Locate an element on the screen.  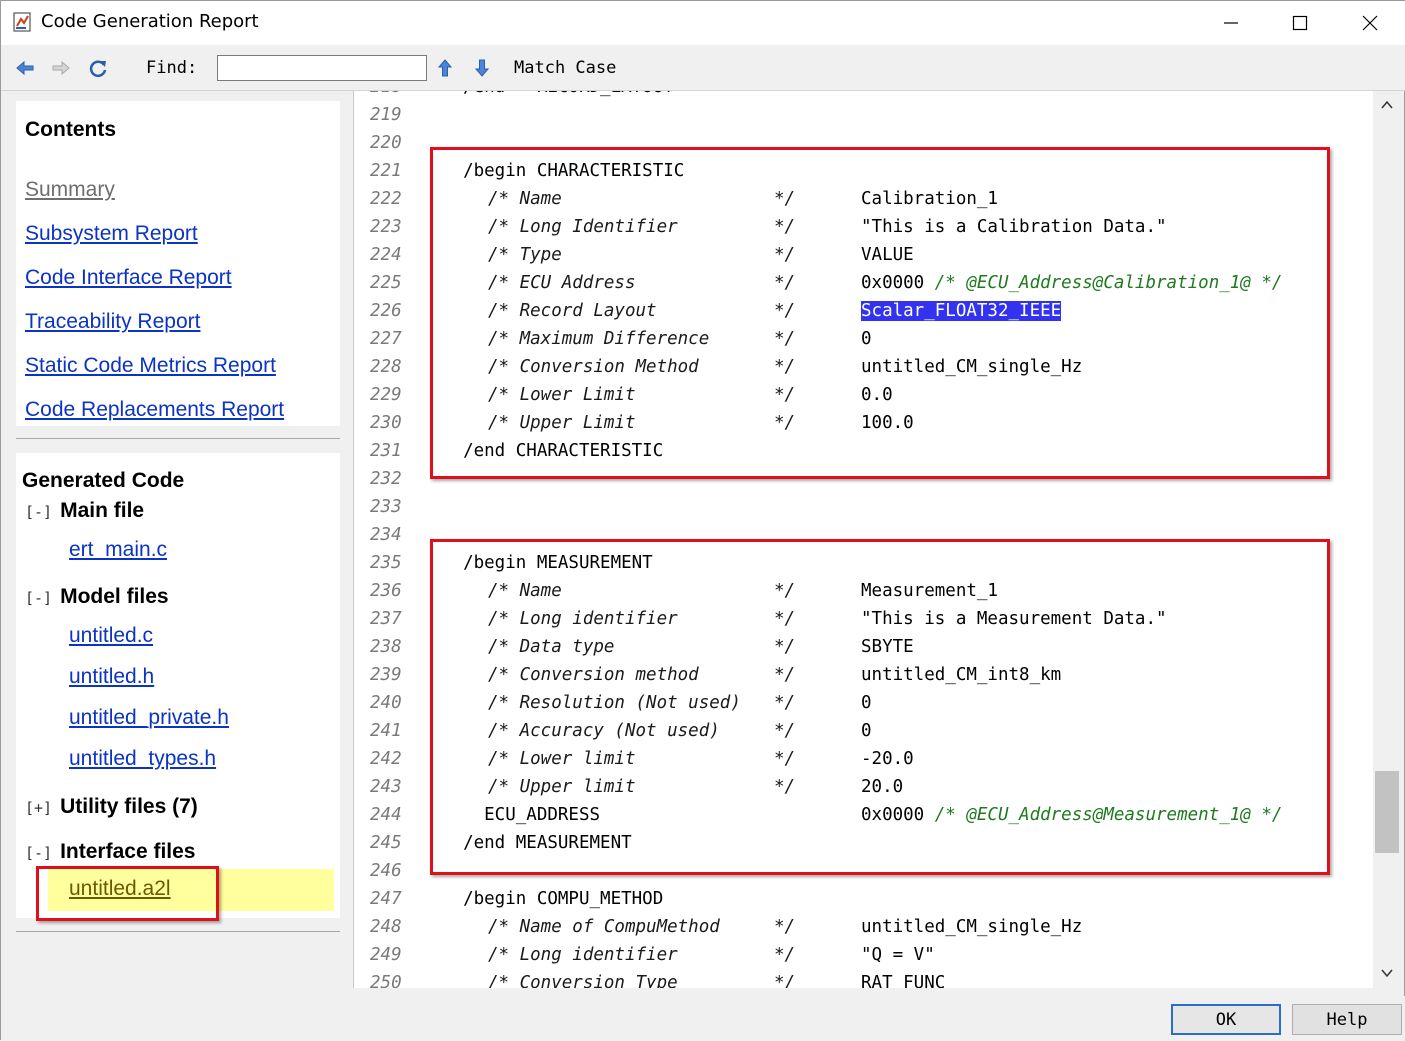
contents-title: Contents is located at coordinates (70, 129).